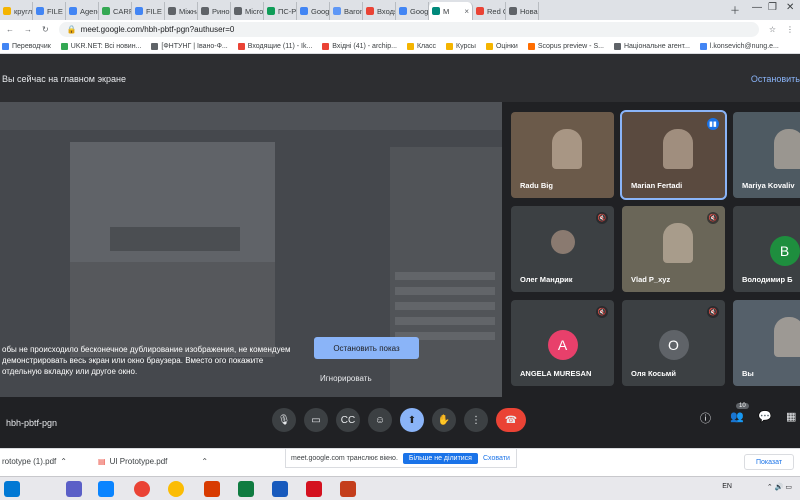 The width and height of the screenshot is (800, 500). Describe the element at coordinates (466, 11) in the screenshot. I see `close-tab-icon: ×` at that location.